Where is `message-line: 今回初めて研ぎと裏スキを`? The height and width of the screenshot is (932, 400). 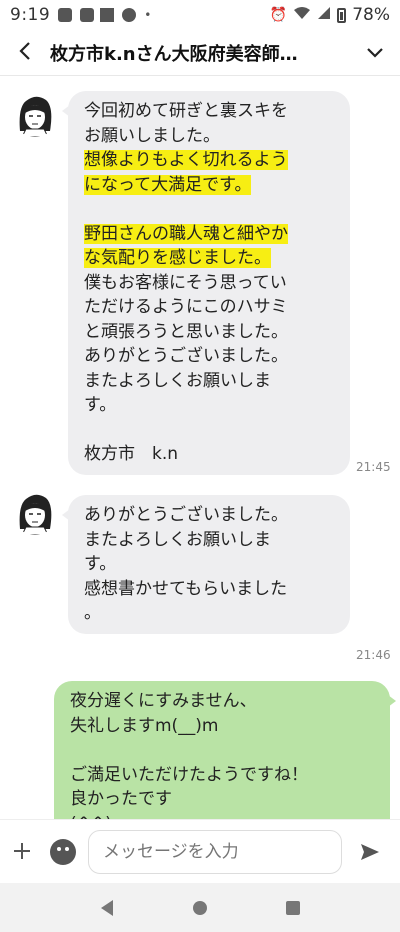
message-line: 今回初めて研ぎと裏スキを is located at coordinates (186, 111).